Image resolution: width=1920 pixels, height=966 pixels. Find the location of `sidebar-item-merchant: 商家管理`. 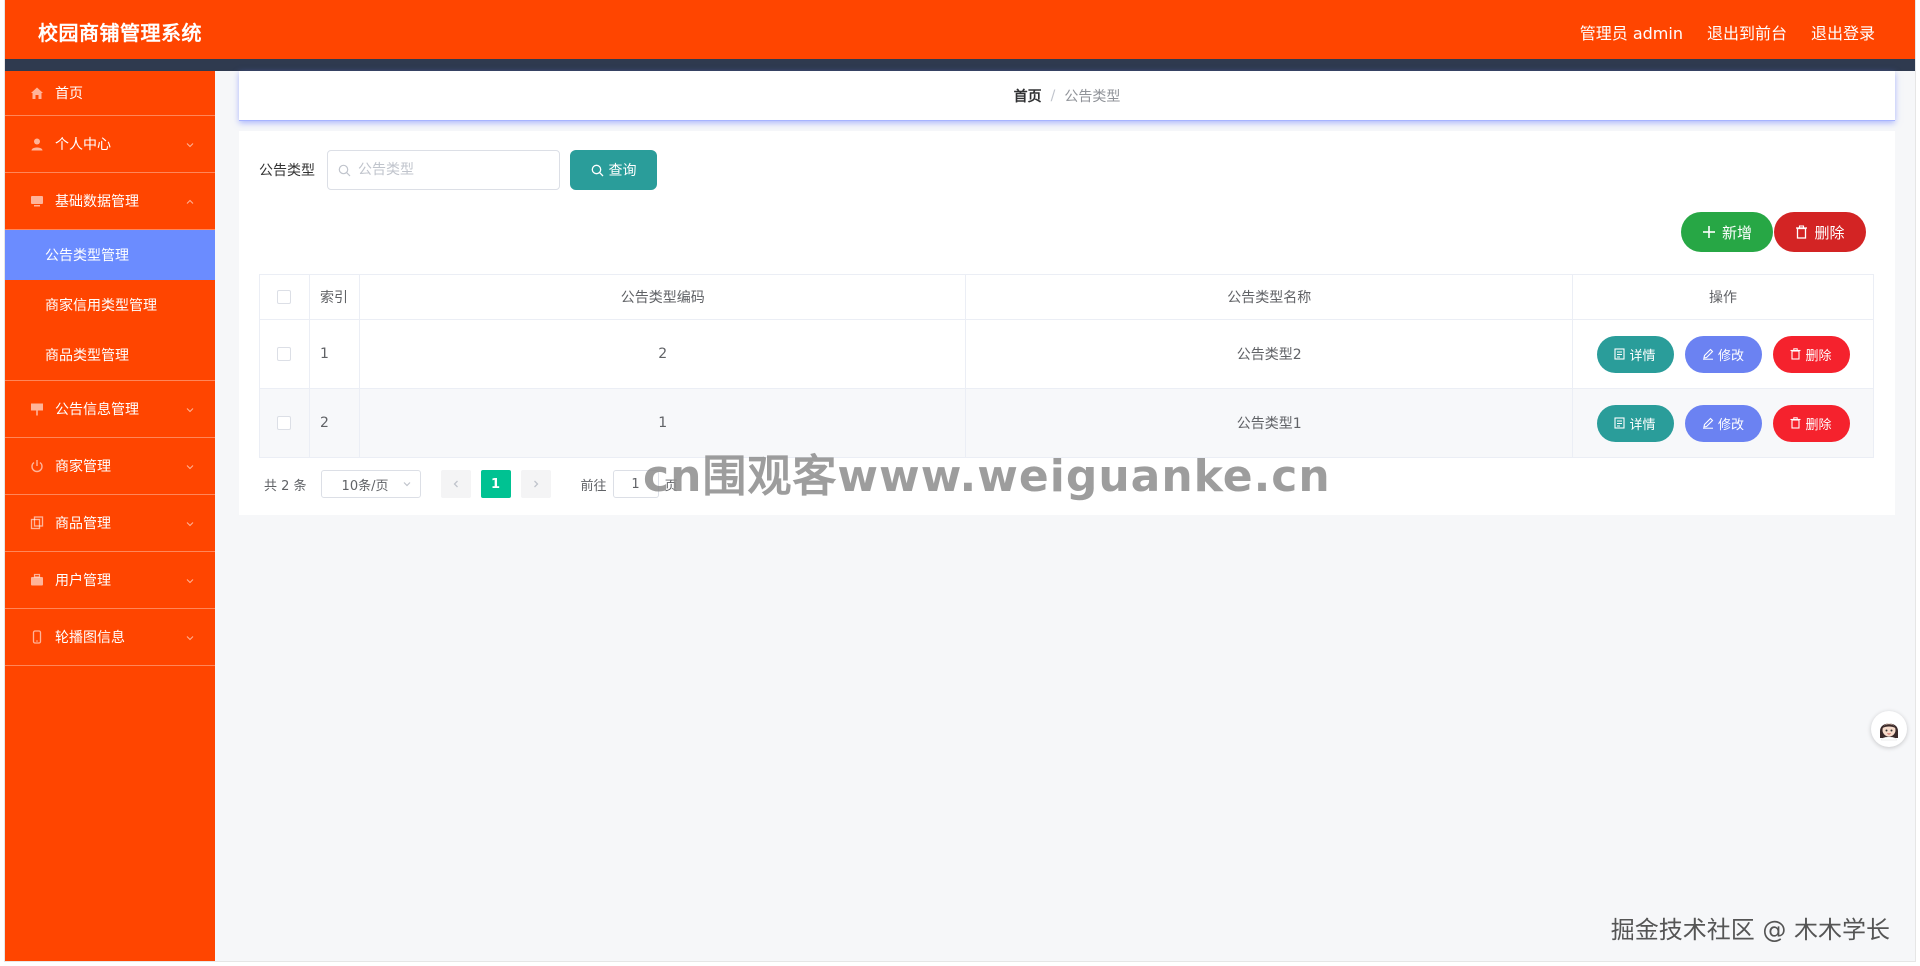

sidebar-item-merchant: 商家管理 is located at coordinates (110, 466).